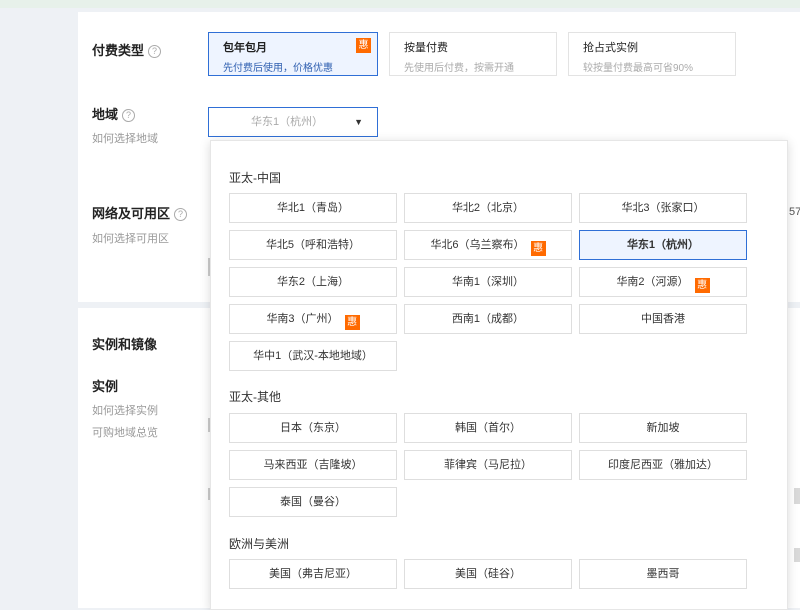  Describe the element at coordinates (426, 48) in the screenshot. I see `billing-option-title: 按量付费` at that location.